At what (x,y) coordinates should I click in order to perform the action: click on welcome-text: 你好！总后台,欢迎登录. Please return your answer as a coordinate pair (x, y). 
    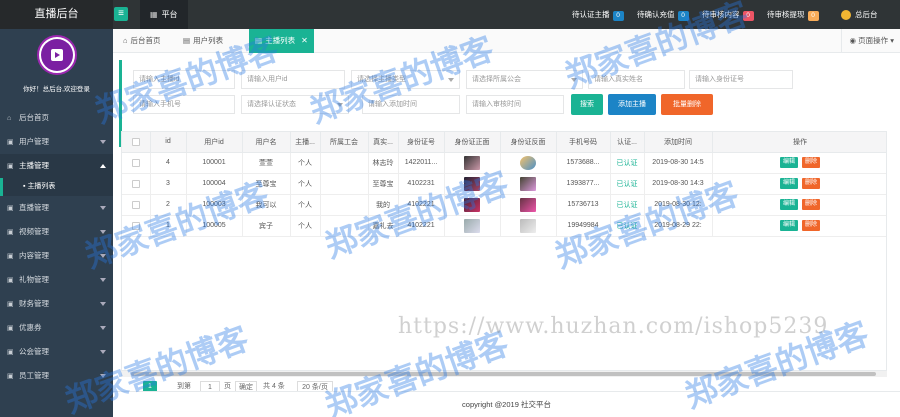
    Looking at the image, I should click on (56, 89).